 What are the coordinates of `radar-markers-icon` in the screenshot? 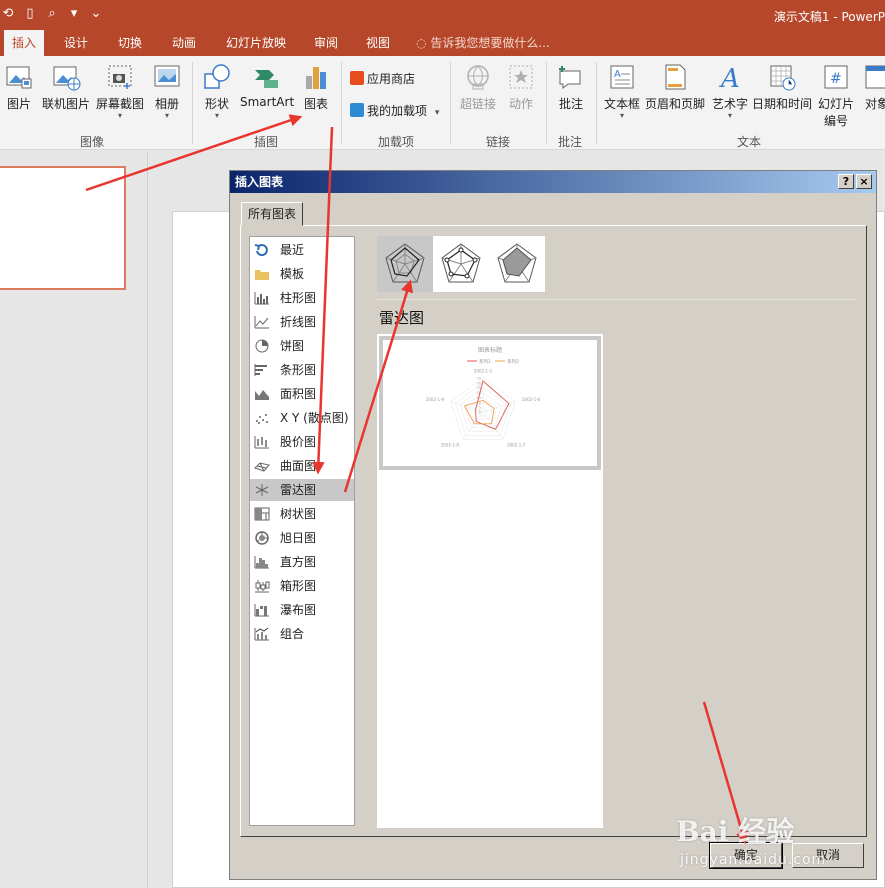 It's located at (461, 263).